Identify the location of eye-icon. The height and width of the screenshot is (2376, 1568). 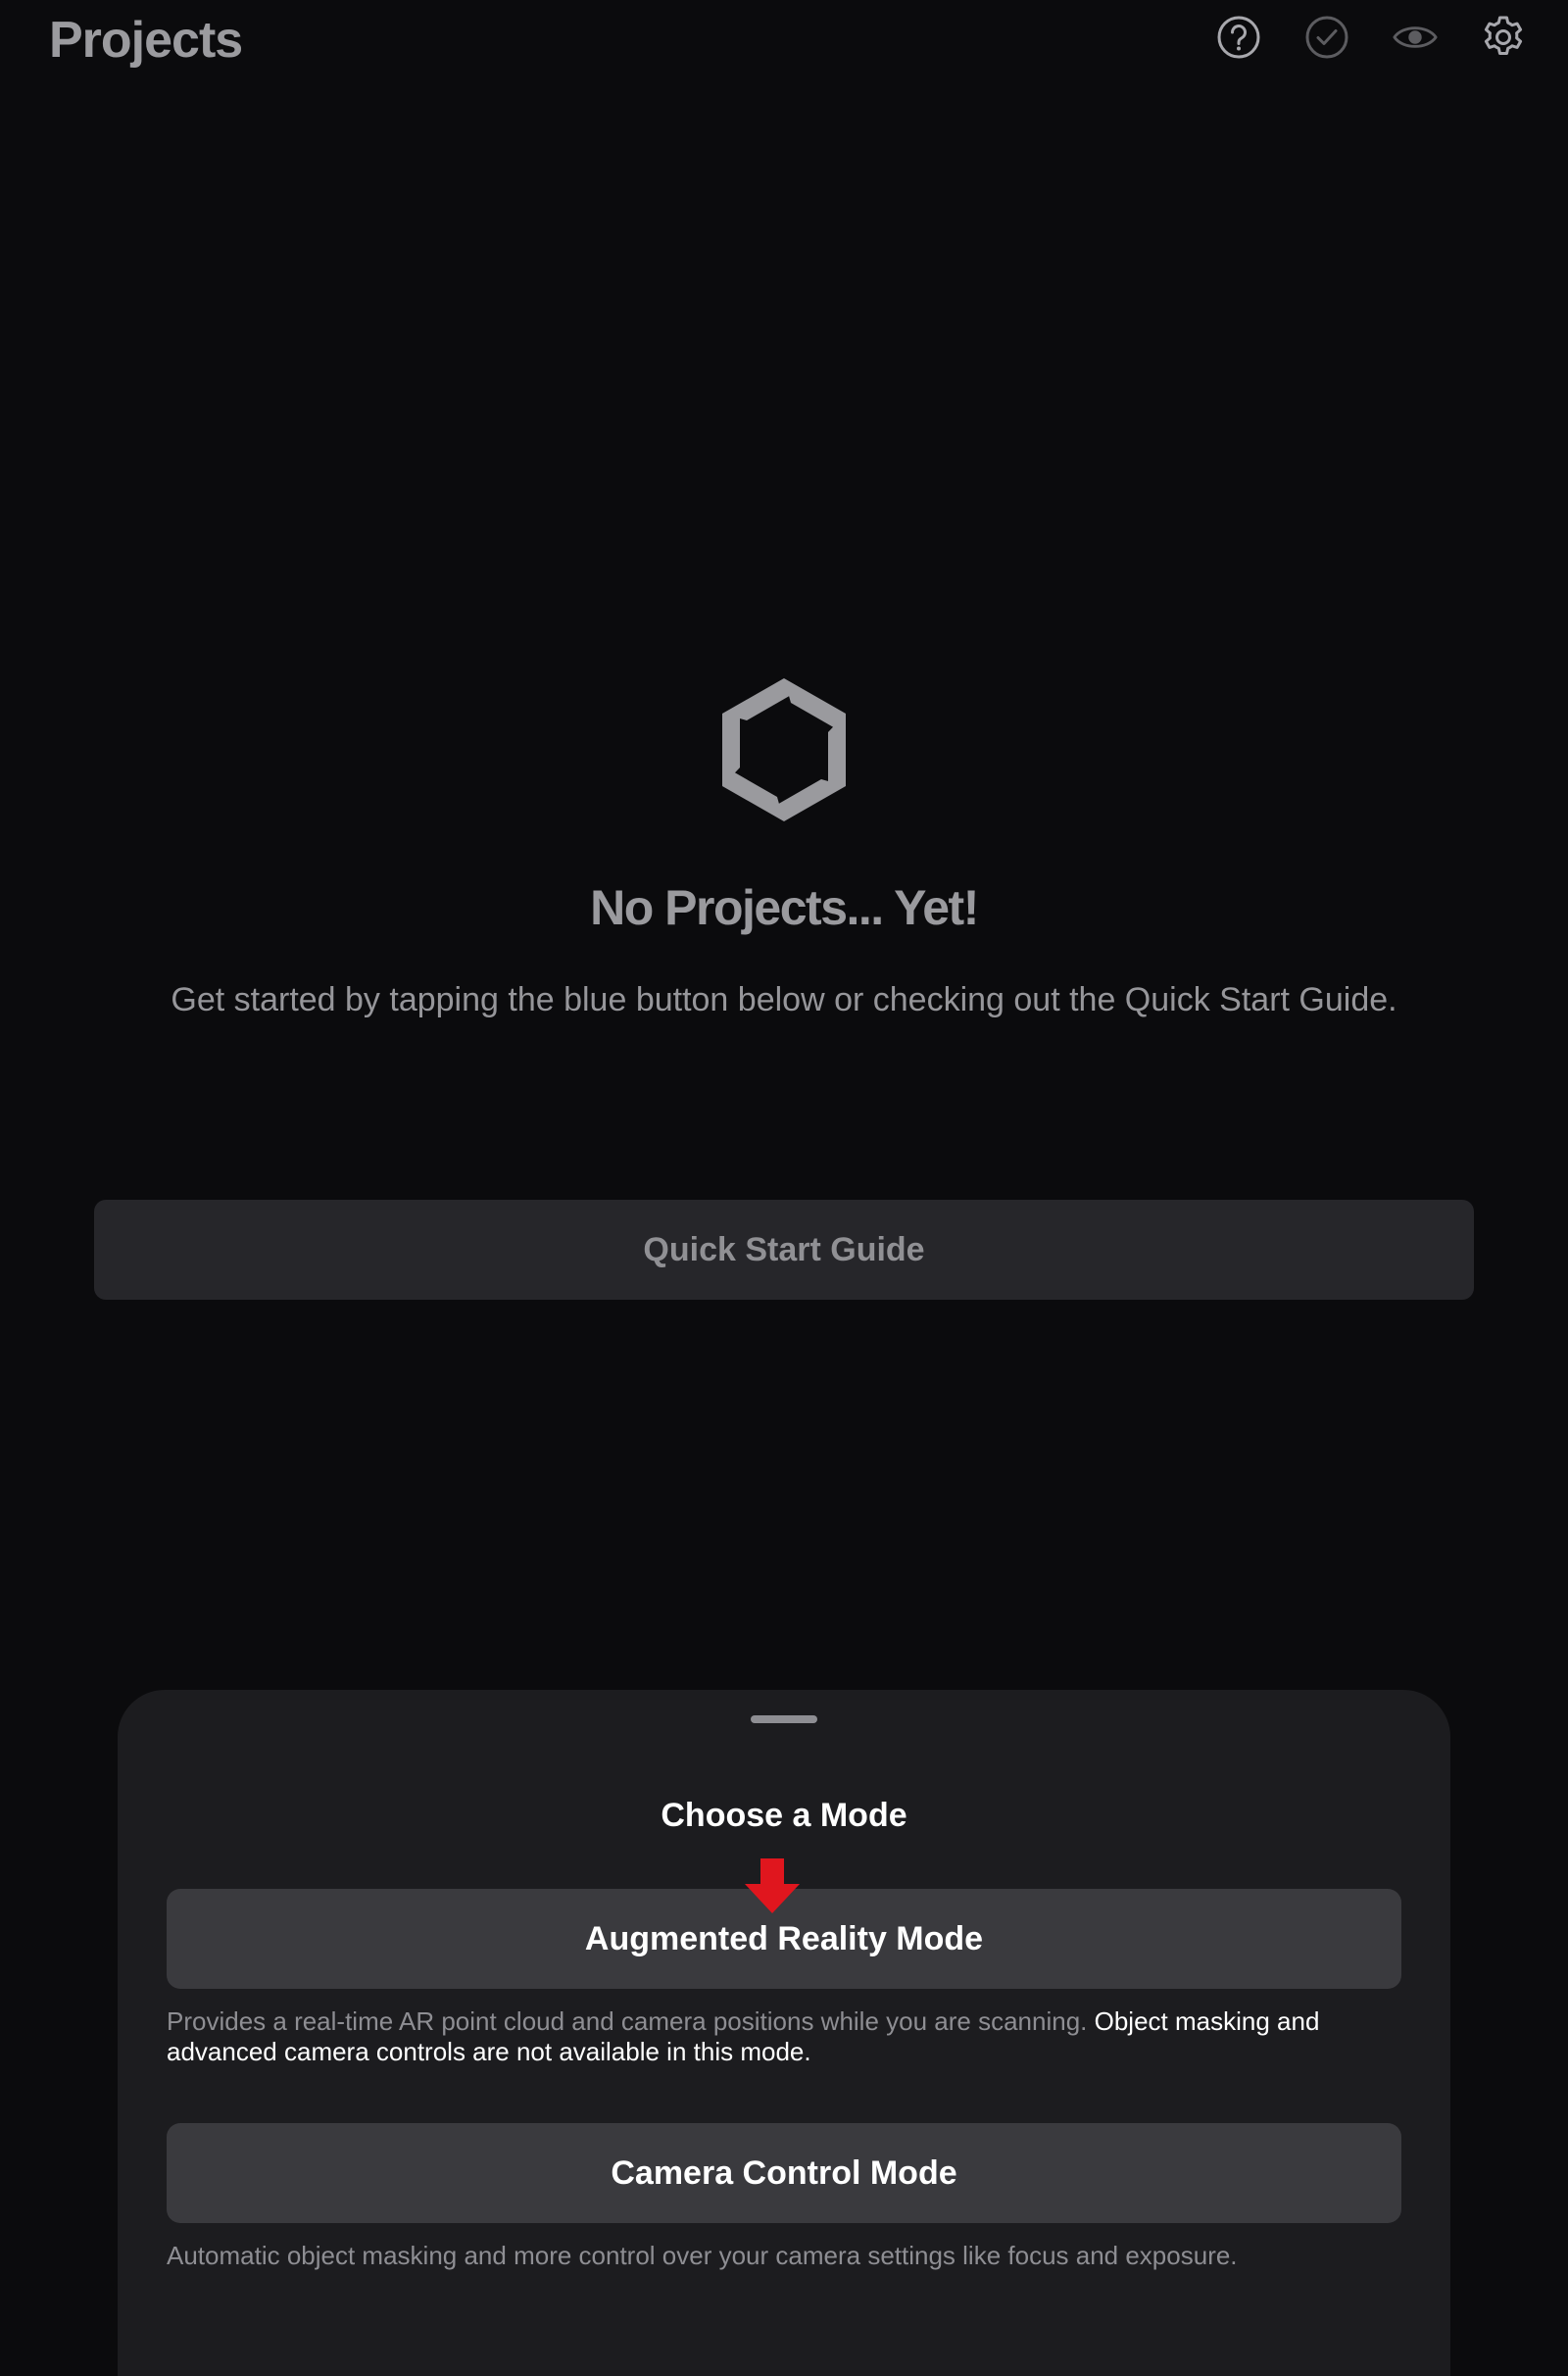
(1415, 37).